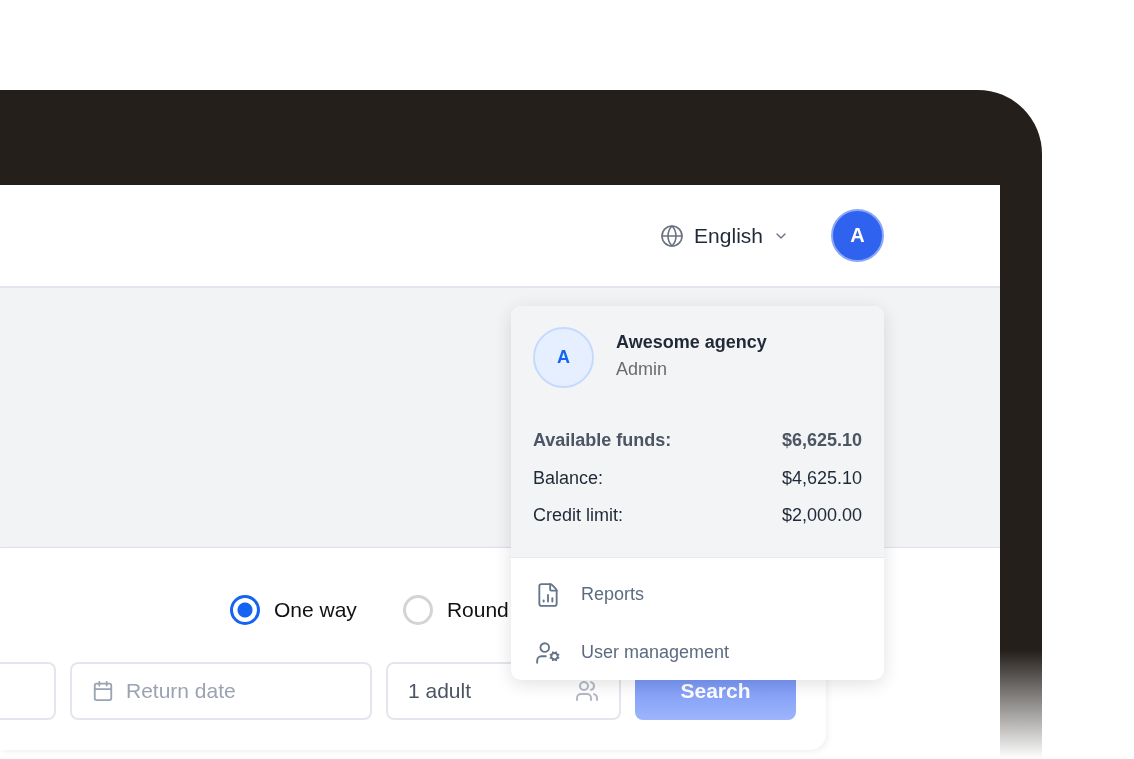 This screenshot has width=1134, height=759. I want to click on people-icon, so click(587, 691).